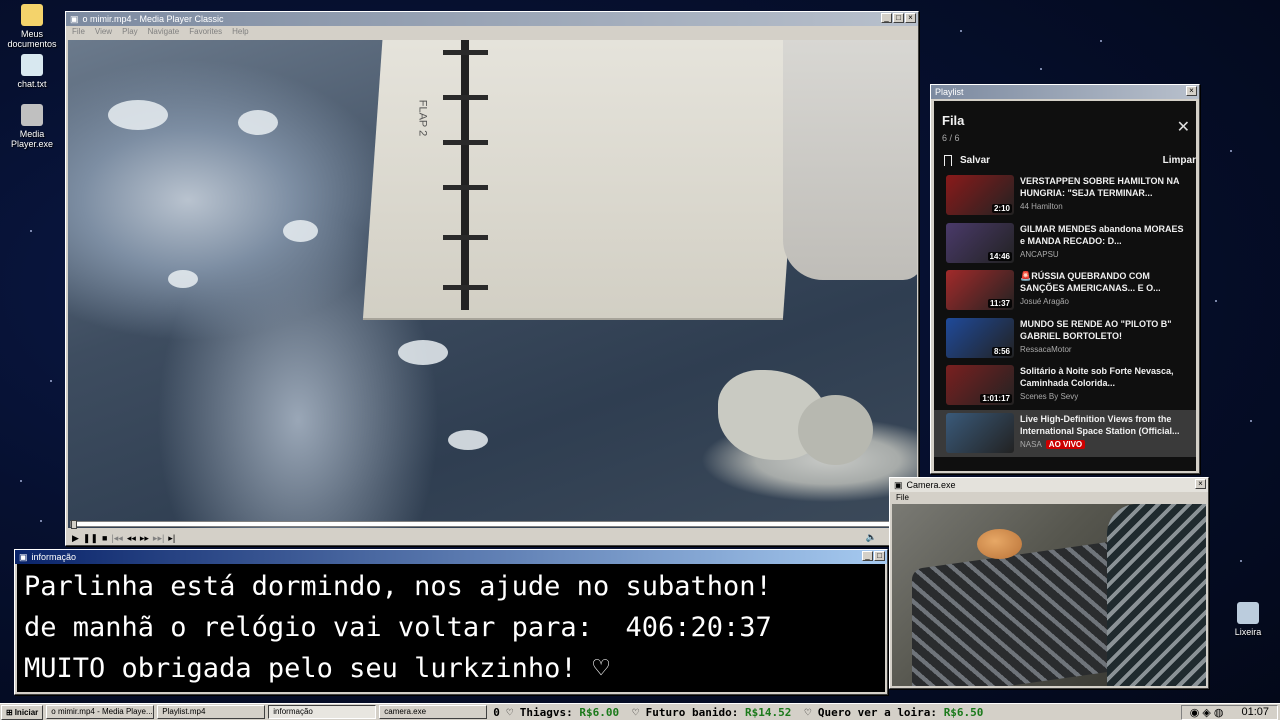 The image size is (1280, 720). I want to click on video-thumbnail: 8:56, so click(980, 337).